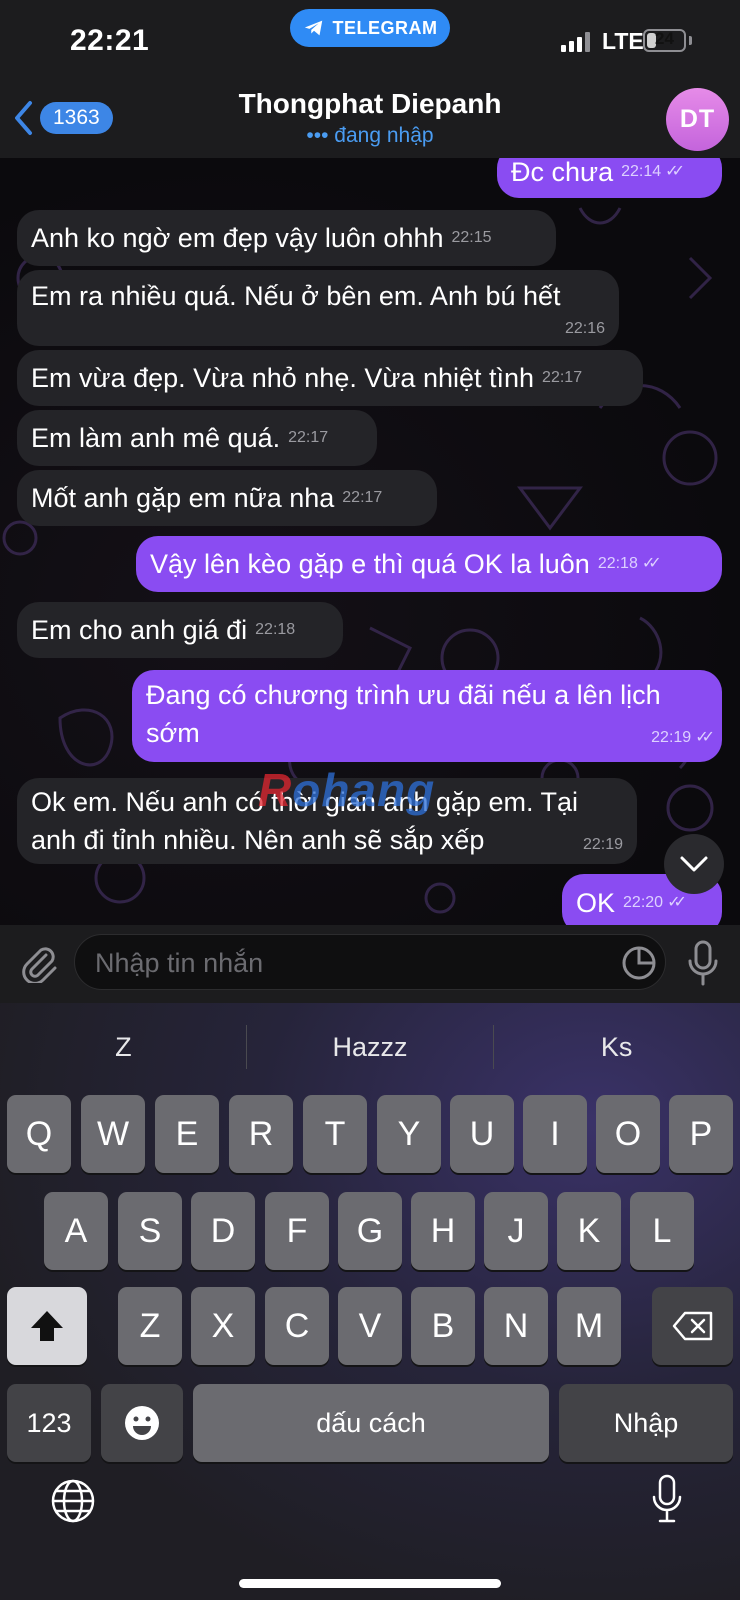  Describe the element at coordinates (187, 1134) in the screenshot. I see `key-e: E` at that location.